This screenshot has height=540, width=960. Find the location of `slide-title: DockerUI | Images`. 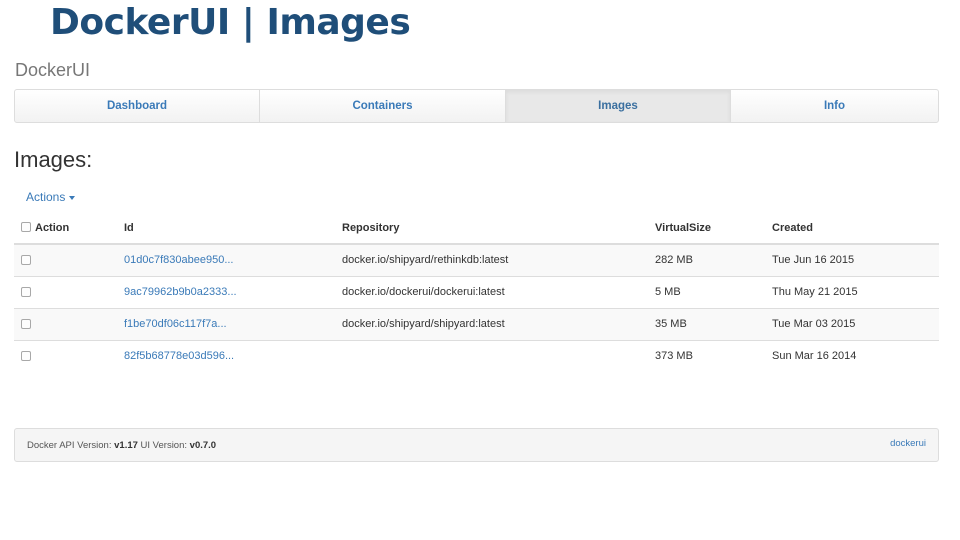

slide-title: DockerUI | Images is located at coordinates (230, 22).